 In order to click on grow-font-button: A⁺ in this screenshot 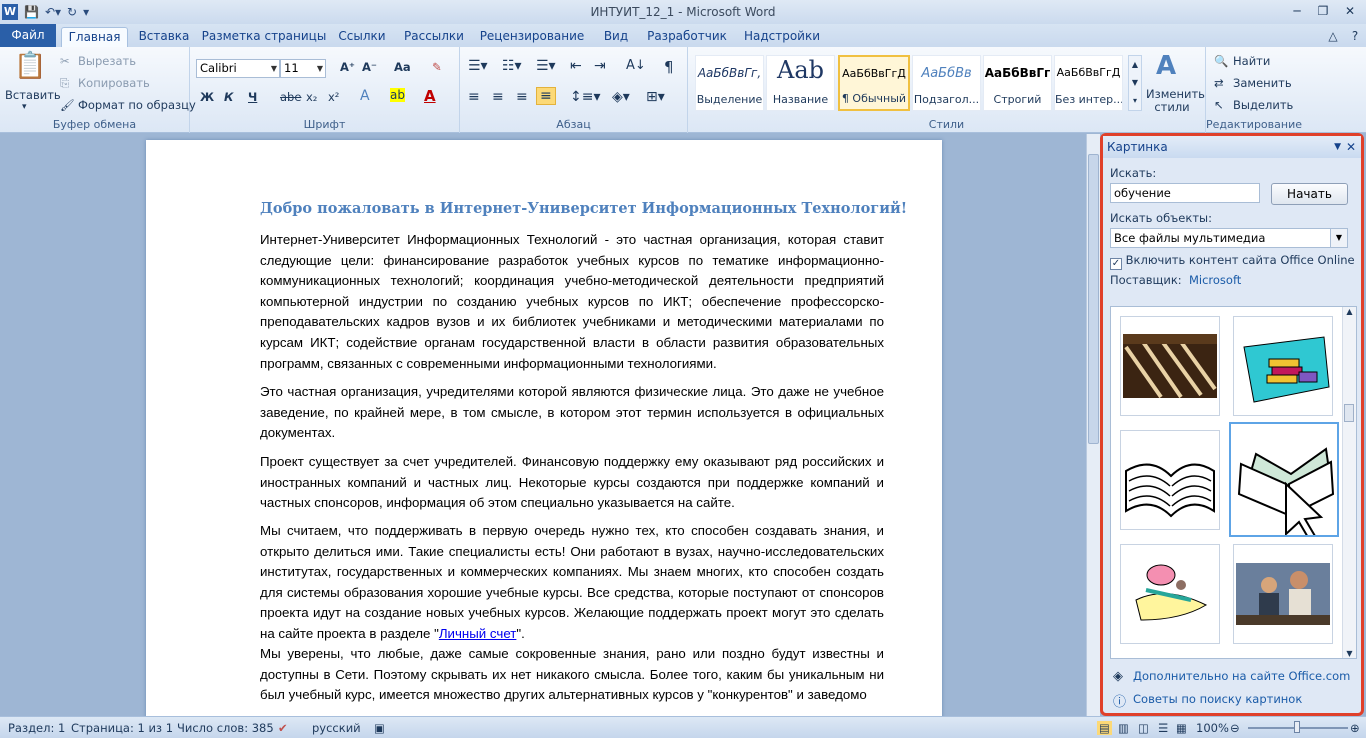, I will do `click(347, 67)`.